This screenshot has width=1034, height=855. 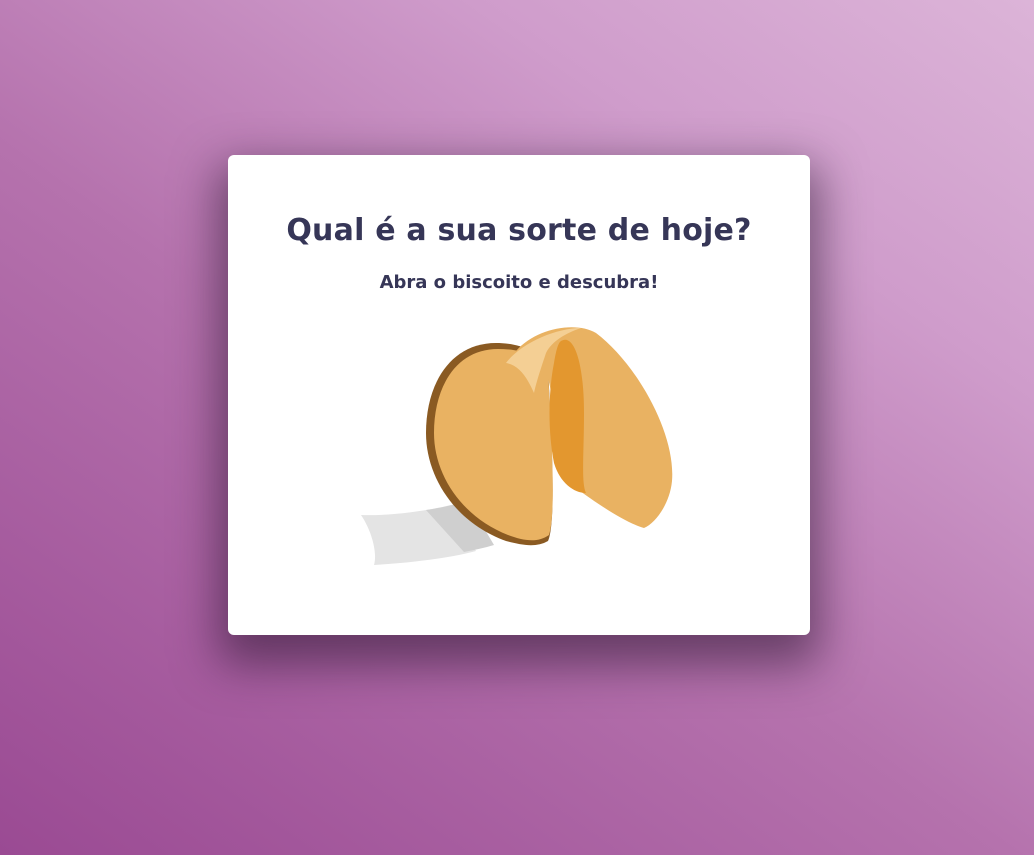 What do you see at coordinates (519, 230) in the screenshot?
I see `page-title: Qual é a sua sorte de hoje?` at bounding box center [519, 230].